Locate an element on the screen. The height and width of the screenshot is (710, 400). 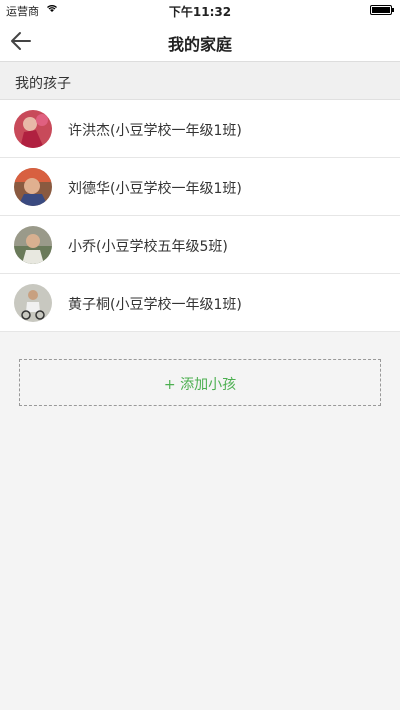
child-name: 许洪杰(小豆学校一年级1班) is located at coordinates (155, 131).